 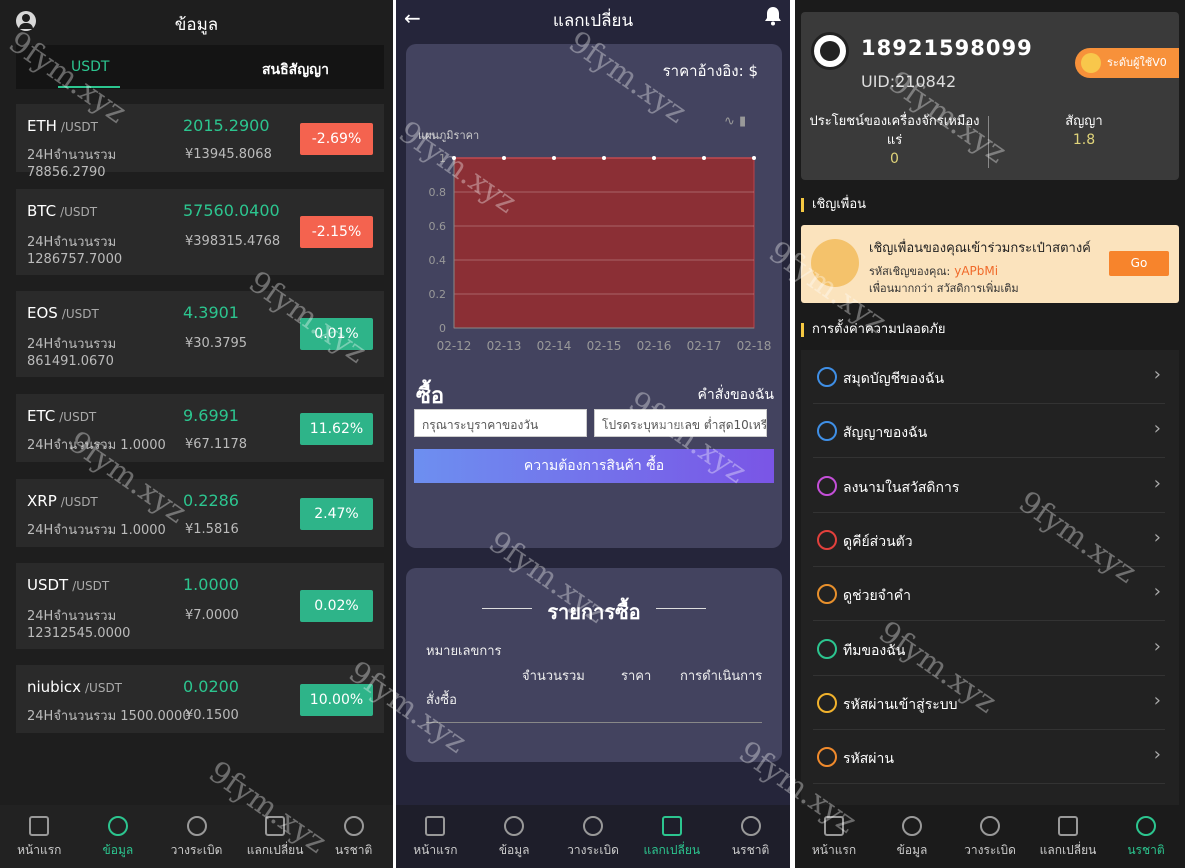 I want to click on change-badge: -2.69%, so click(x=336, y=139).